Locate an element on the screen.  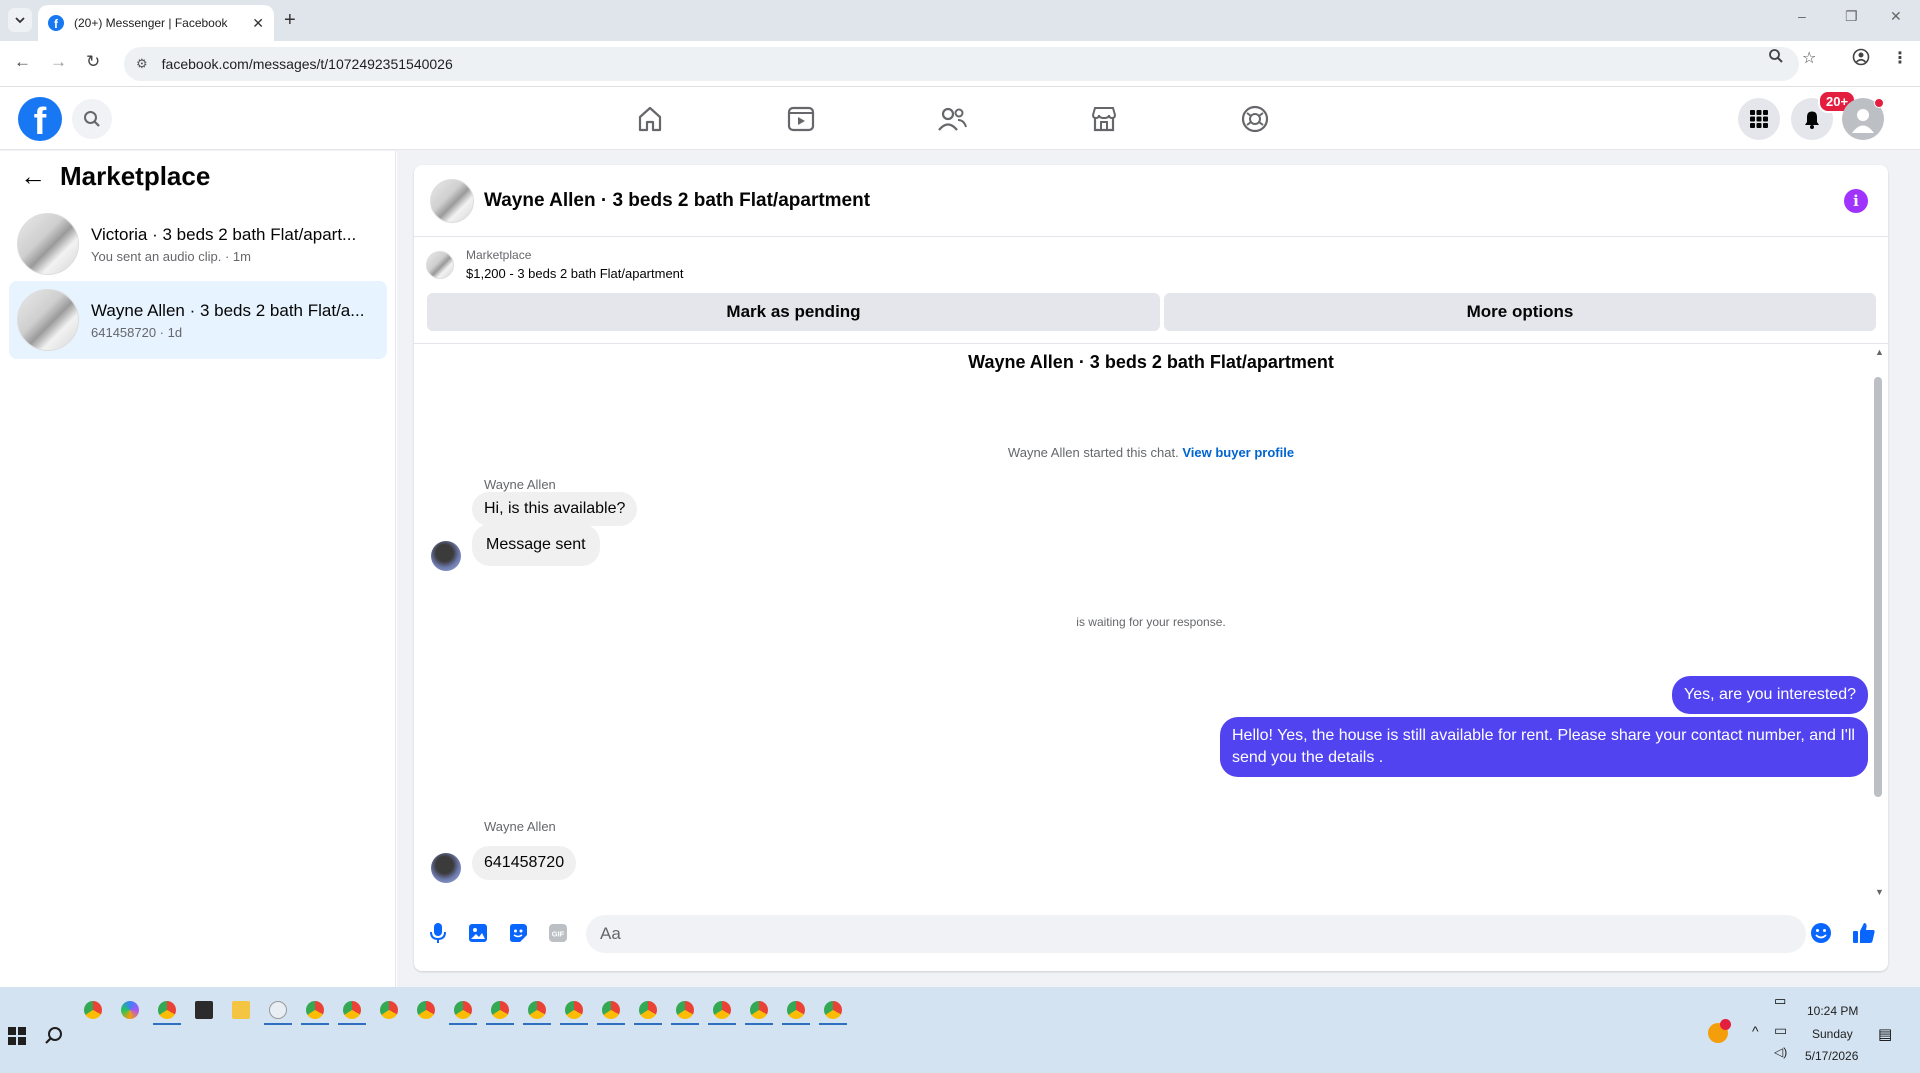
clock-day: Sunday is located at coordinates (1832, 1034).